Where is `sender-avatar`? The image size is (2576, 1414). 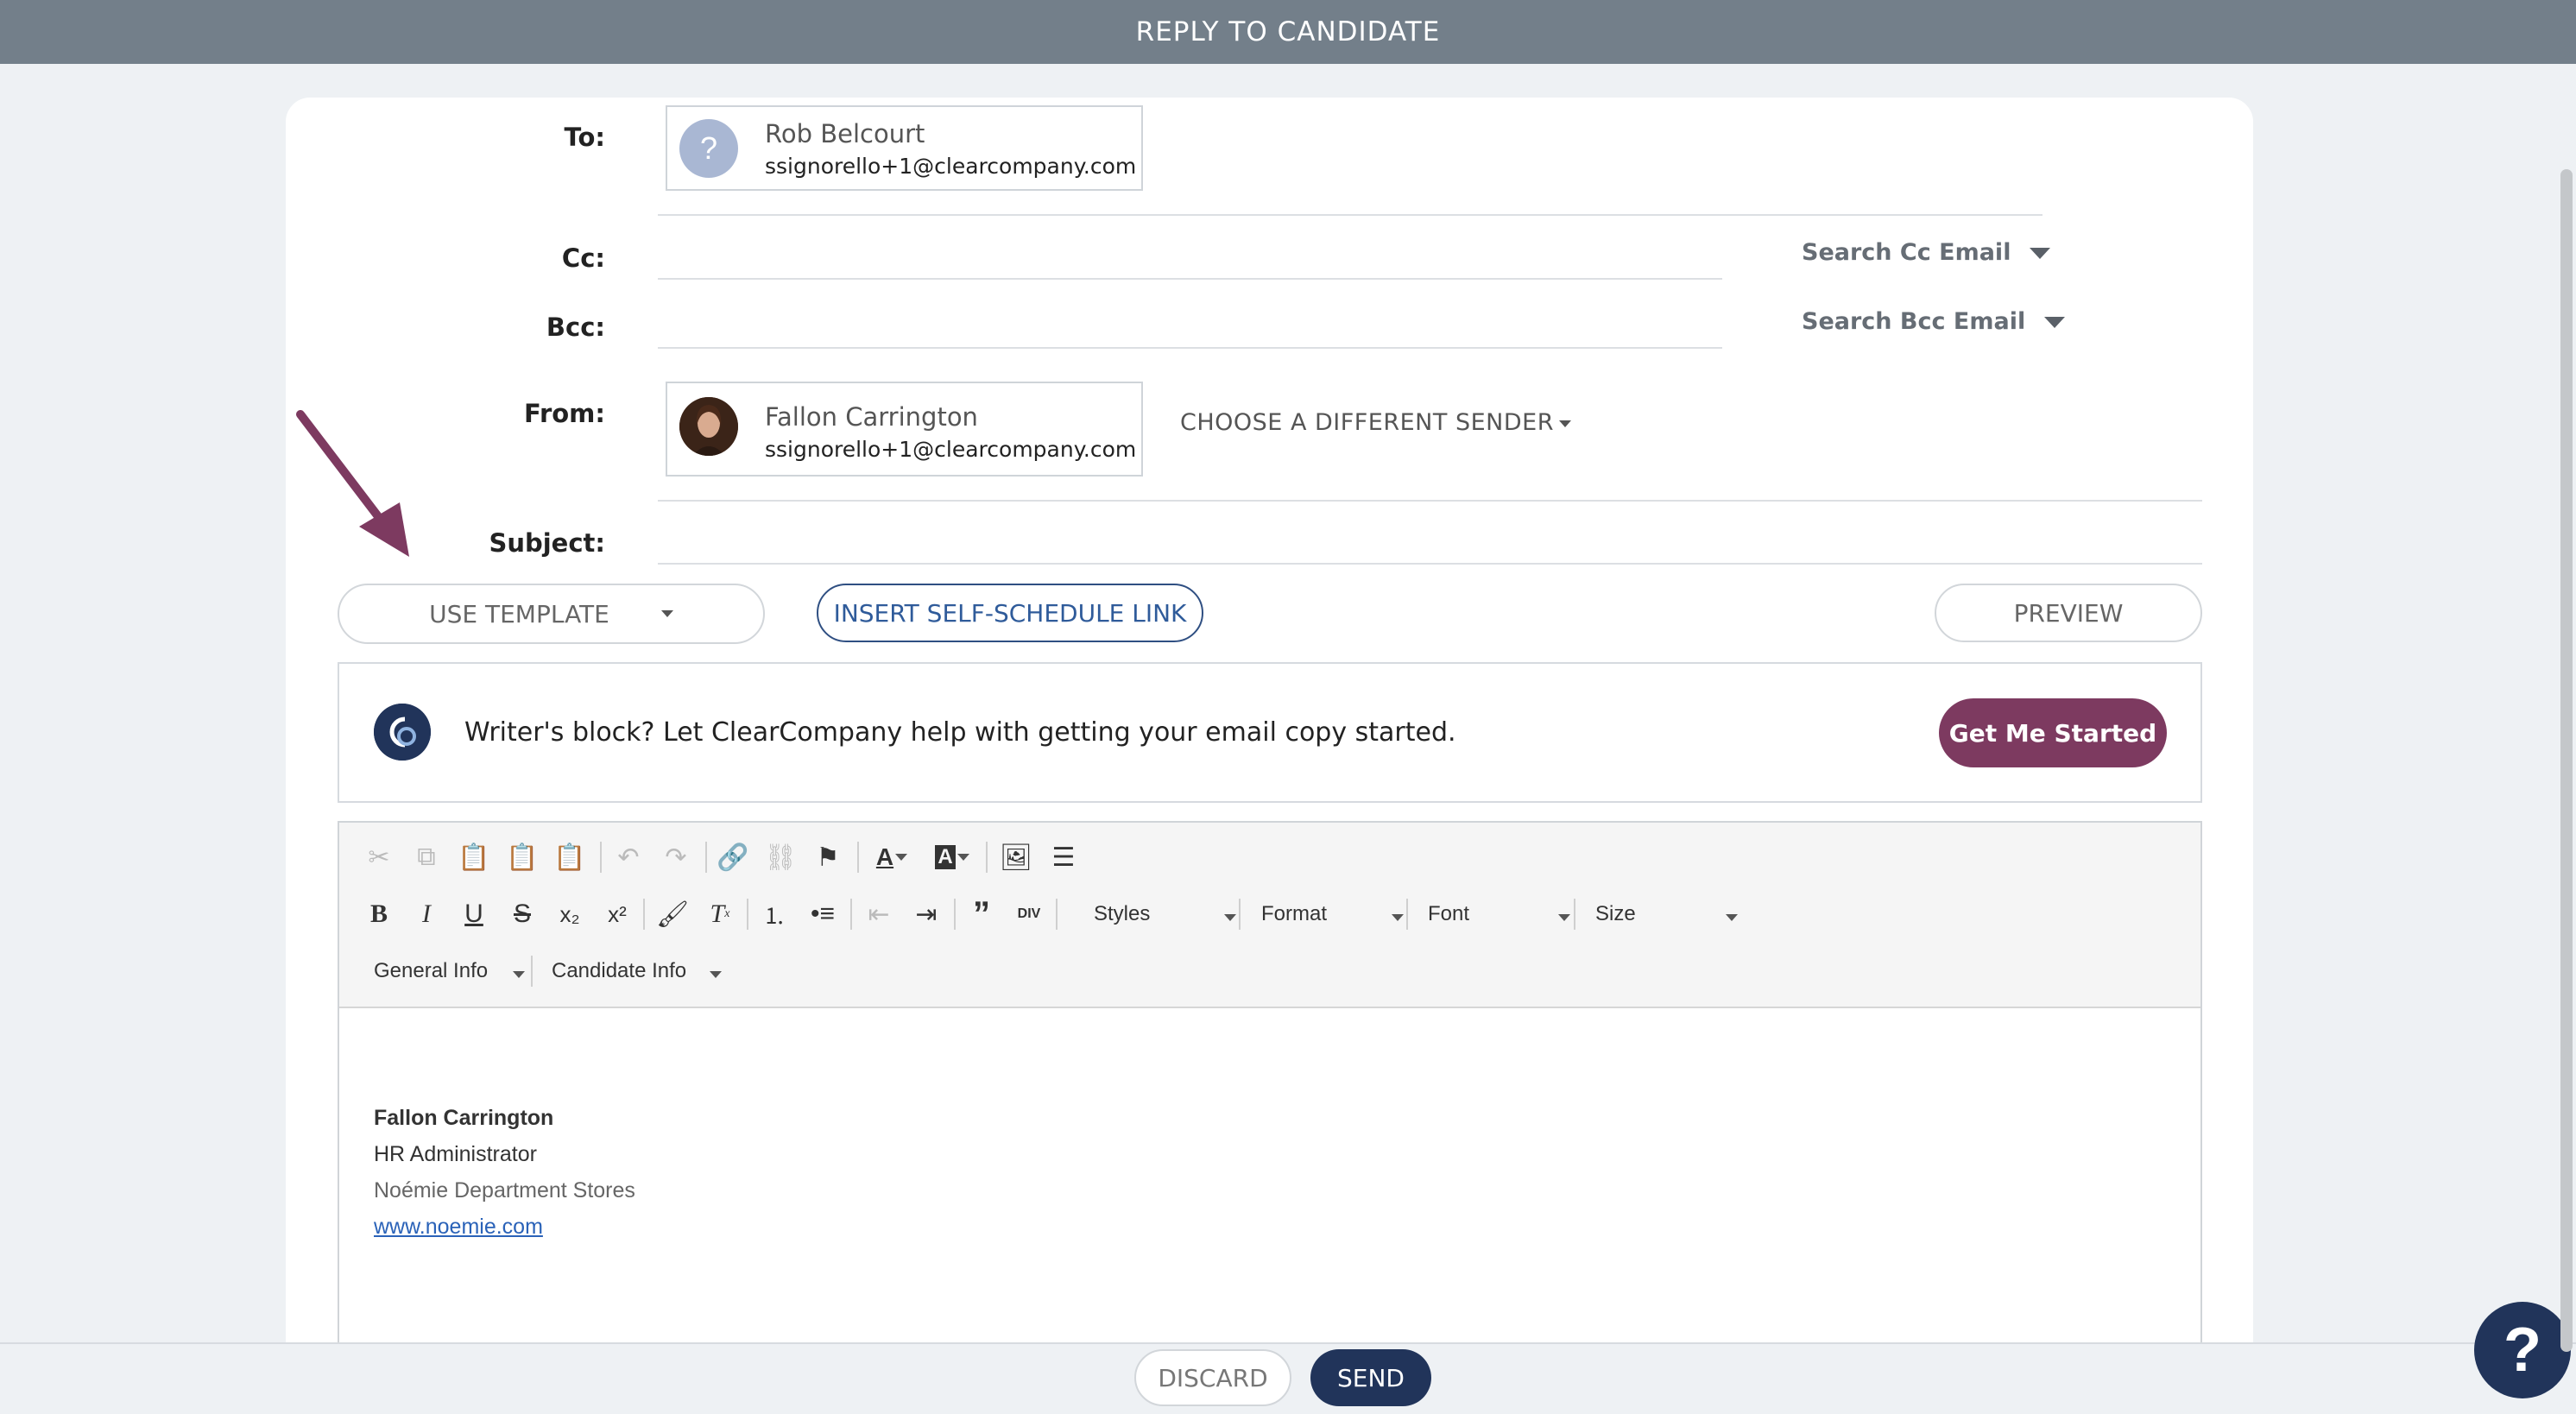 sender-avatar is located at coordinates (708, 426).